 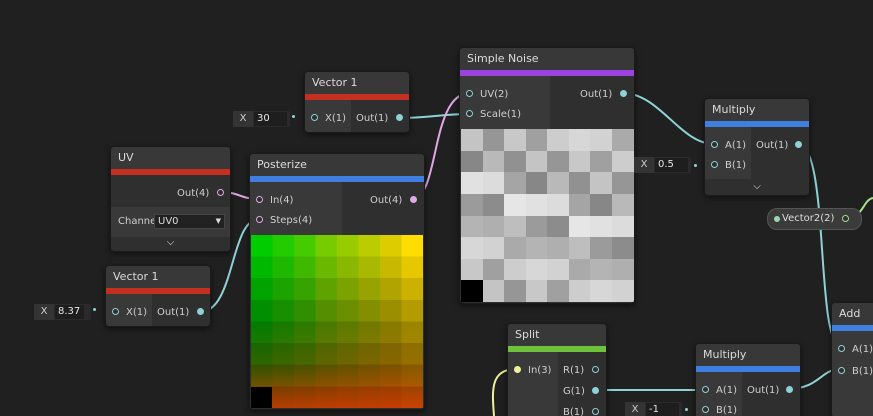 I want to click on posterize-node: Posterize In(4) Steps(4) Out(4), so click(x=337, y=281).